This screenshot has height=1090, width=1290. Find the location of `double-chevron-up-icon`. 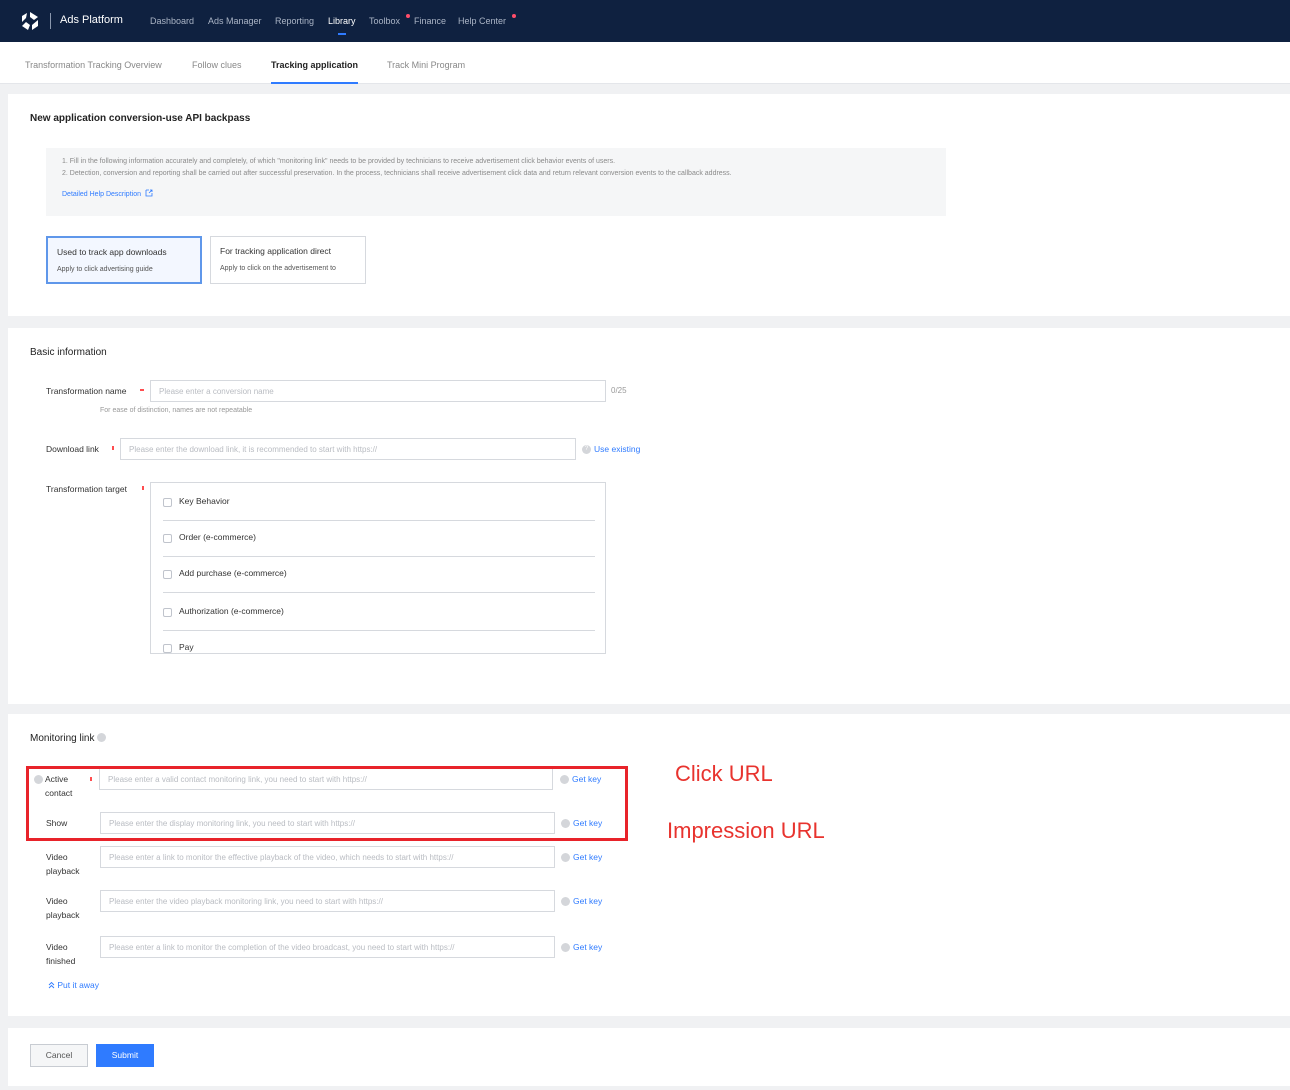

double-chevron-up-icon is located at coordinates (51, 985).